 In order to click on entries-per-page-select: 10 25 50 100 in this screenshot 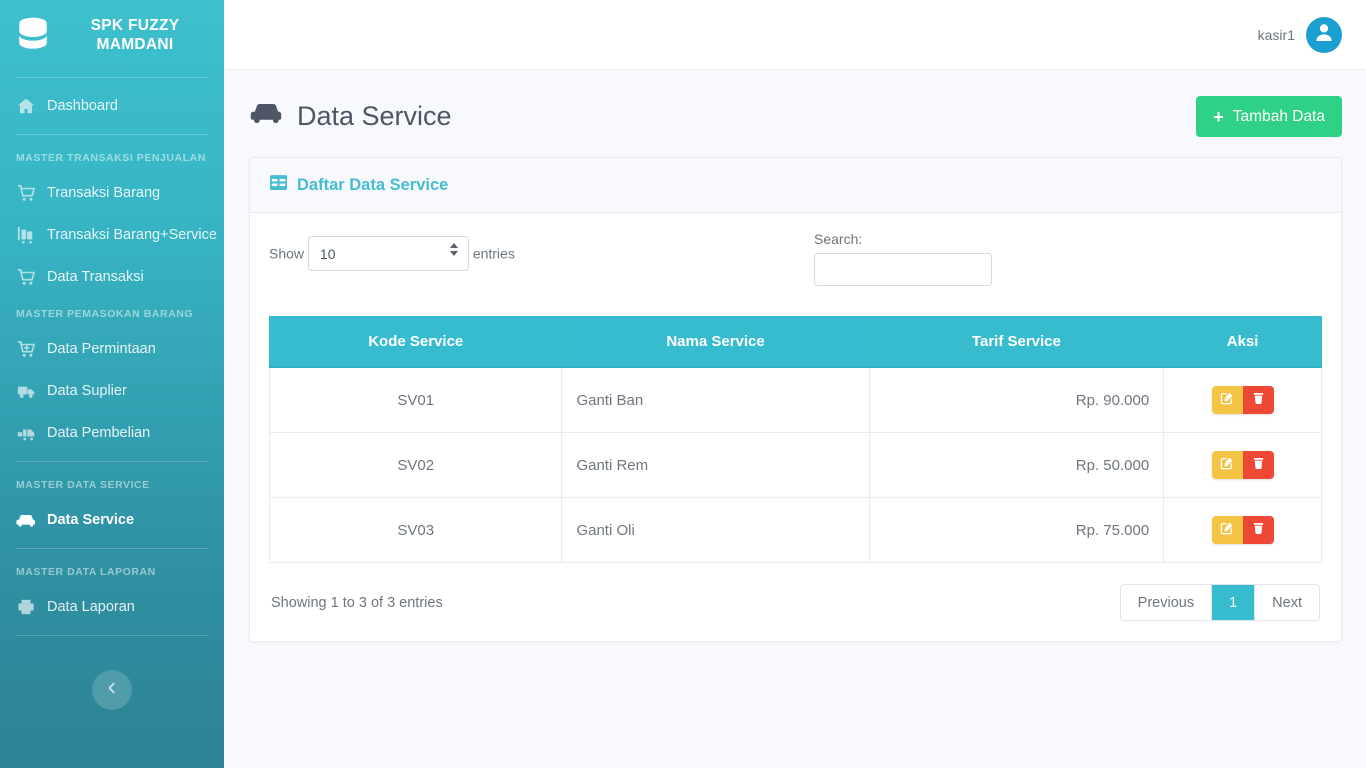, I will do `click(388, 253)`.